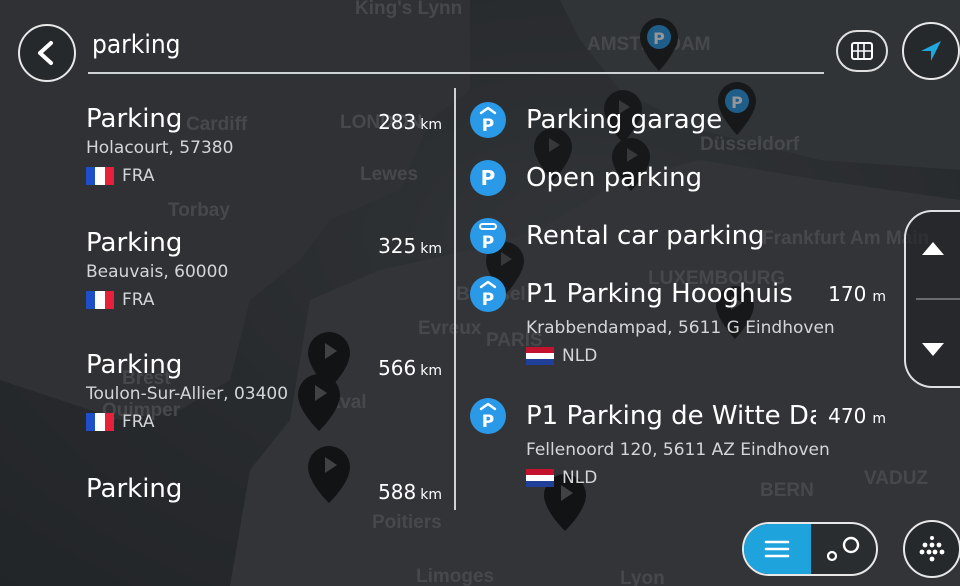 The height and width of the screenshot is (586, 960). I want to click on map-pins-view-button, so click(843, 549).